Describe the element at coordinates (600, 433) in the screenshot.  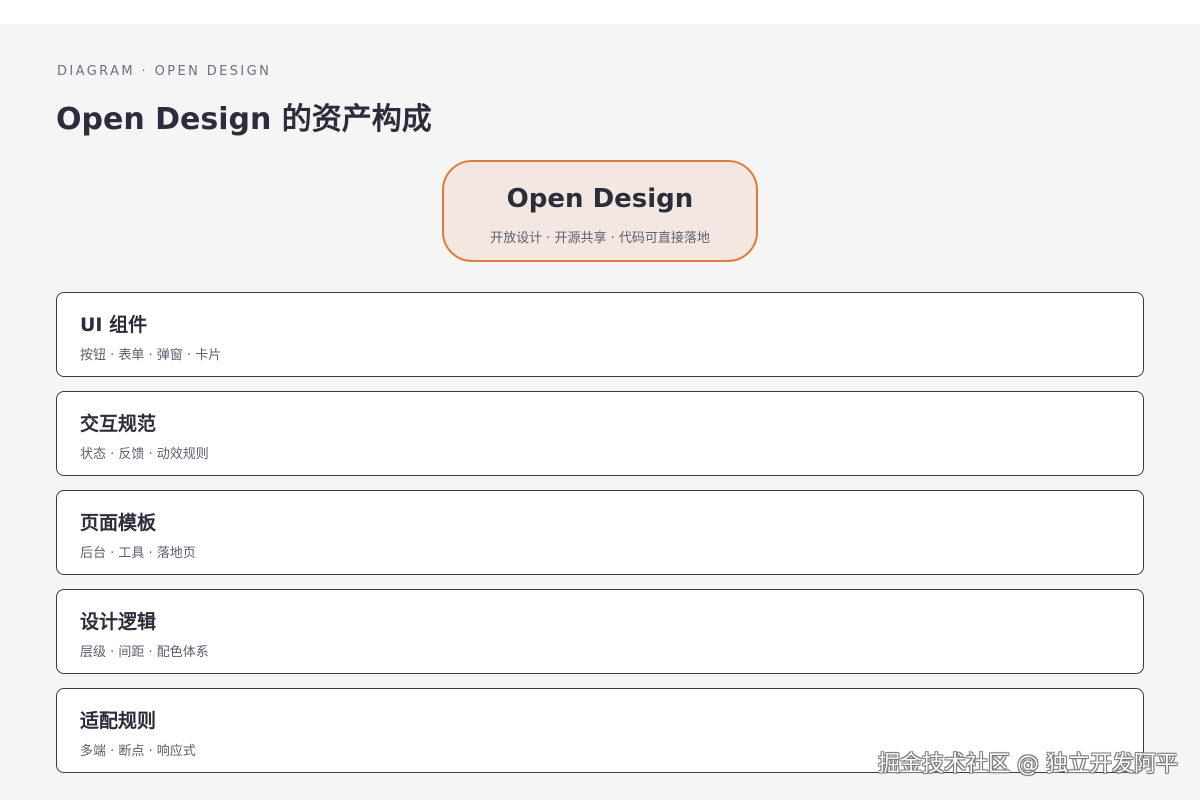
I see `asset-card-interaction-specs: 交互规范 状态 · 反馈 · 动效规则` at that location.